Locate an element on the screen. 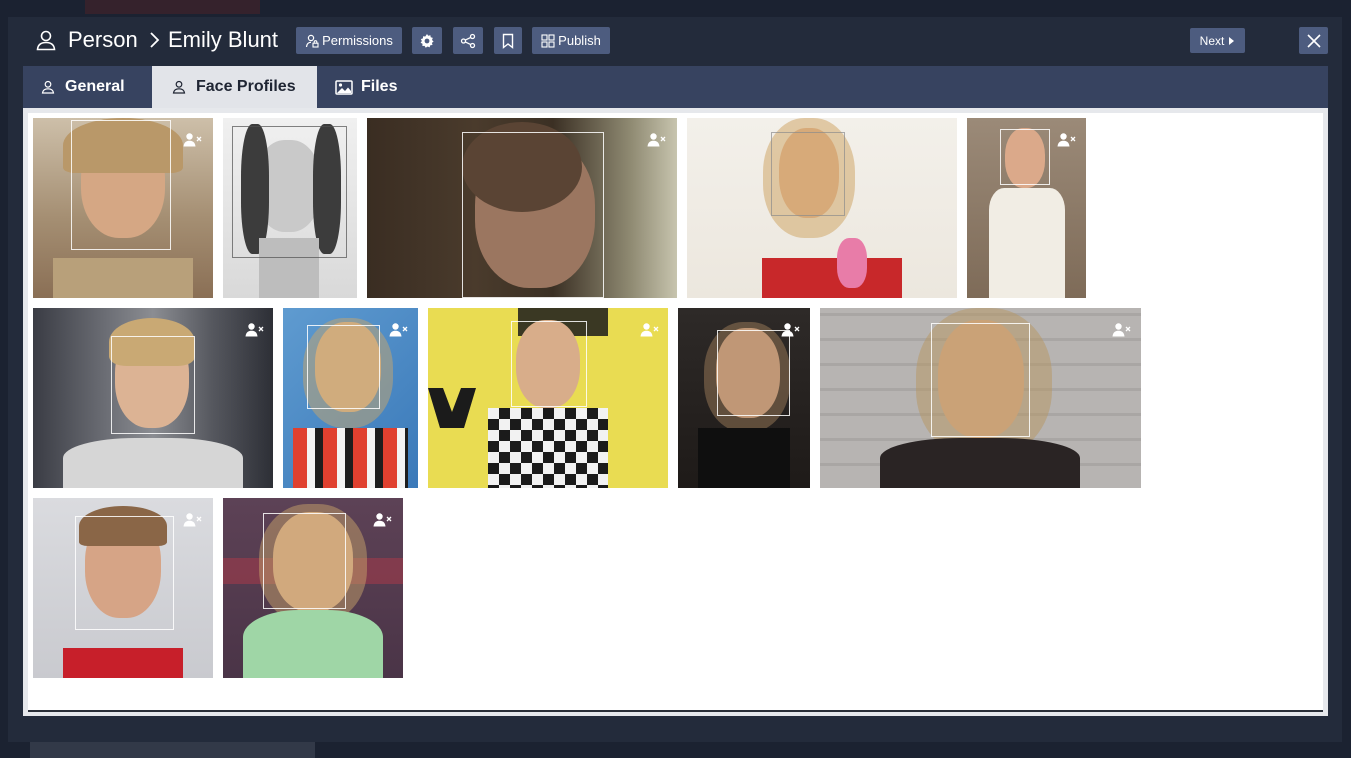  next-button: Next is located at coordinates (1217, 40).